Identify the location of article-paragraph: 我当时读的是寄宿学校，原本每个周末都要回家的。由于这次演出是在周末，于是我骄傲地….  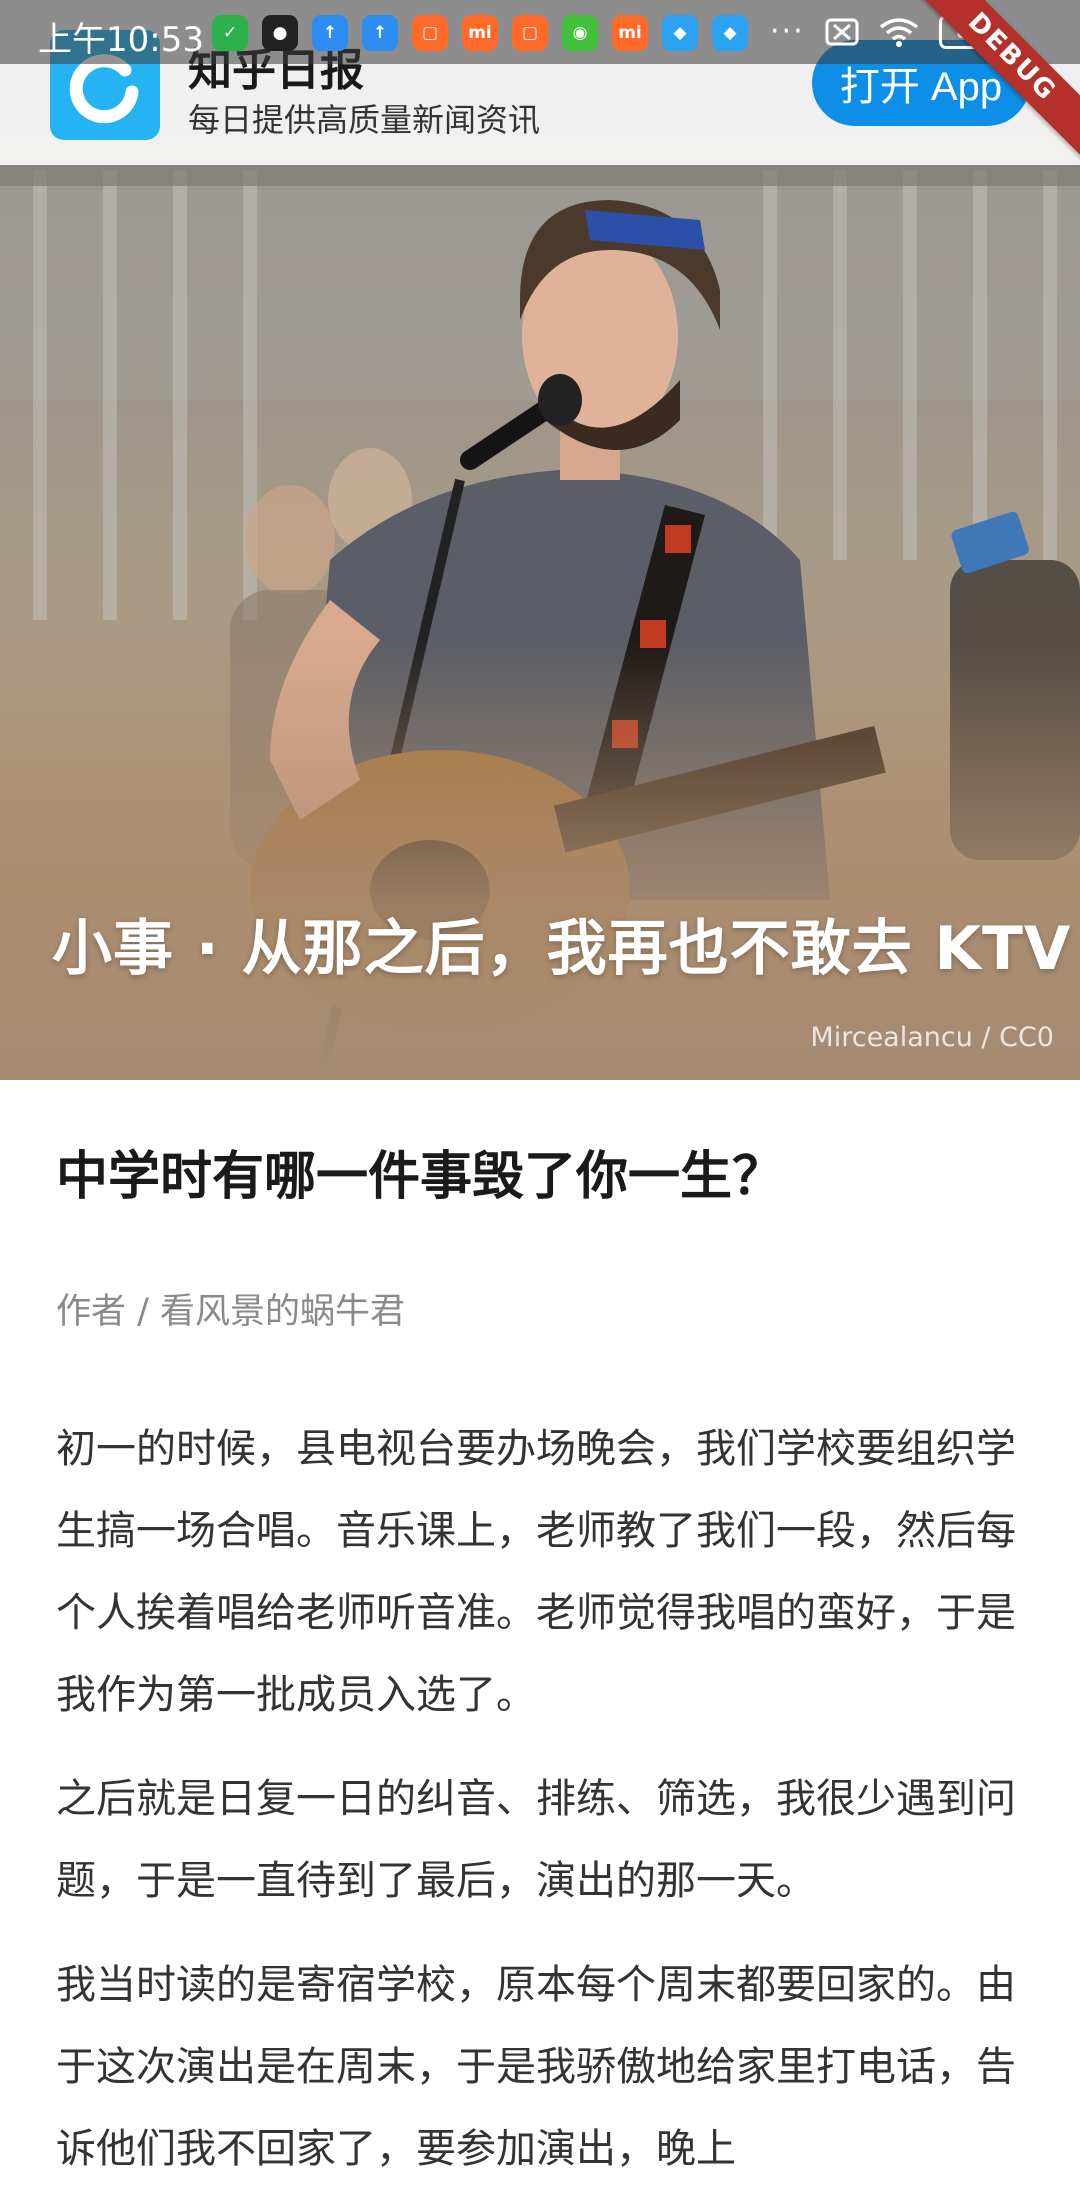
(536, 2067).